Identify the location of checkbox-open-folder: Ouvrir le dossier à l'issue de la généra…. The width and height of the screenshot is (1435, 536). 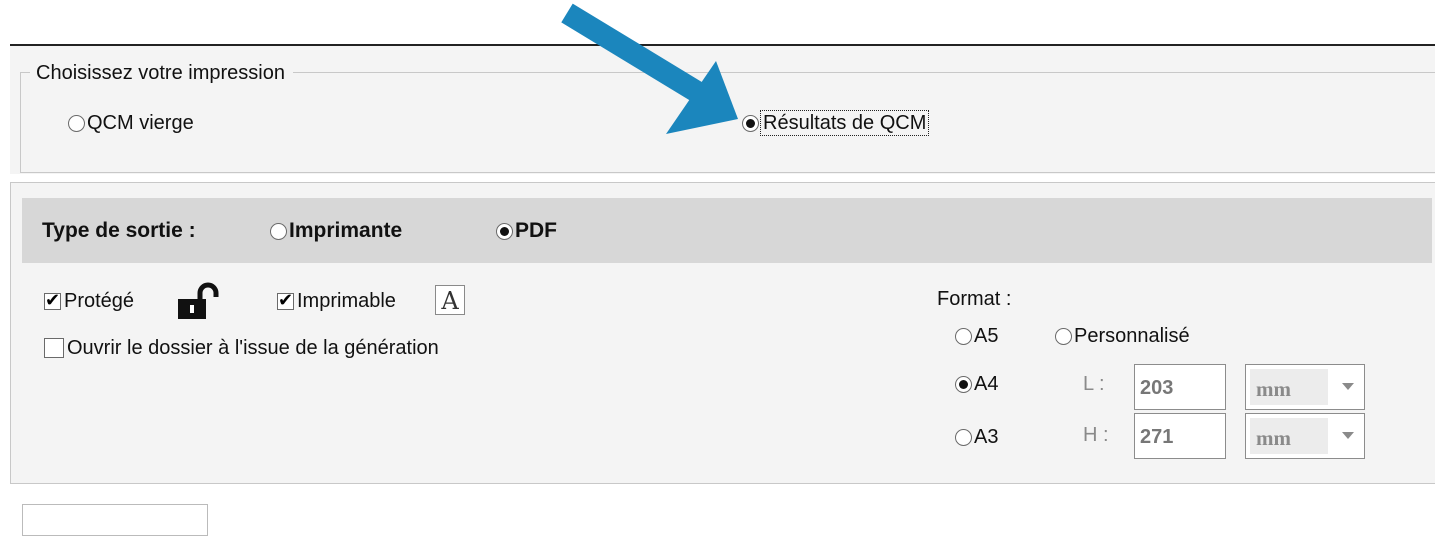
(241, 348).